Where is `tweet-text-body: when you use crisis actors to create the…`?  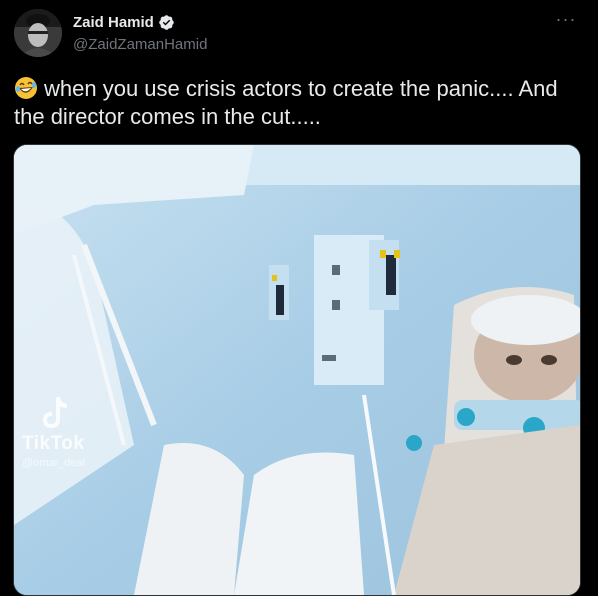
tweet-text-body: when you use crisis actors to create the… is located at coordinates (286, 102).